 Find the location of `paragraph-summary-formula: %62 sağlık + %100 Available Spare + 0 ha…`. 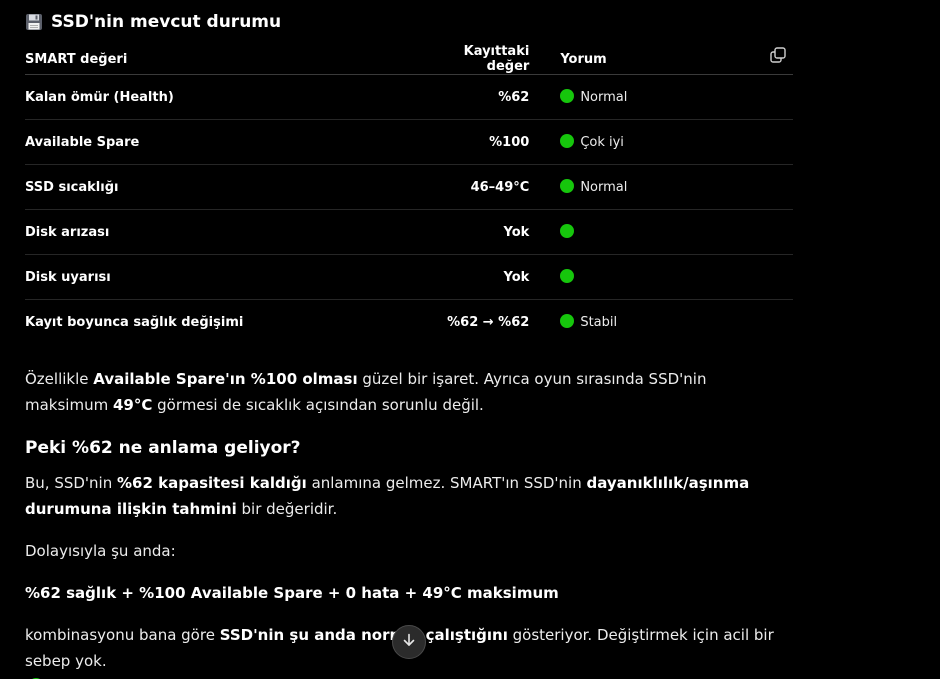

paragraph-summary-formula: %62 sağlık + %100 Available Spare + 0 ha… is located at coordinates (292, 593).